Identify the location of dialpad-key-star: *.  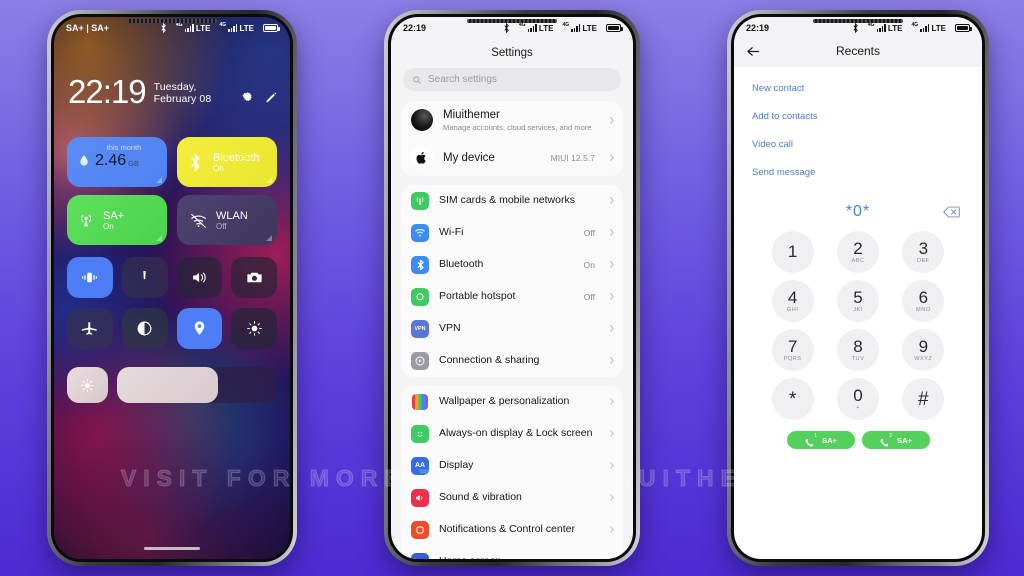
(792, 399).